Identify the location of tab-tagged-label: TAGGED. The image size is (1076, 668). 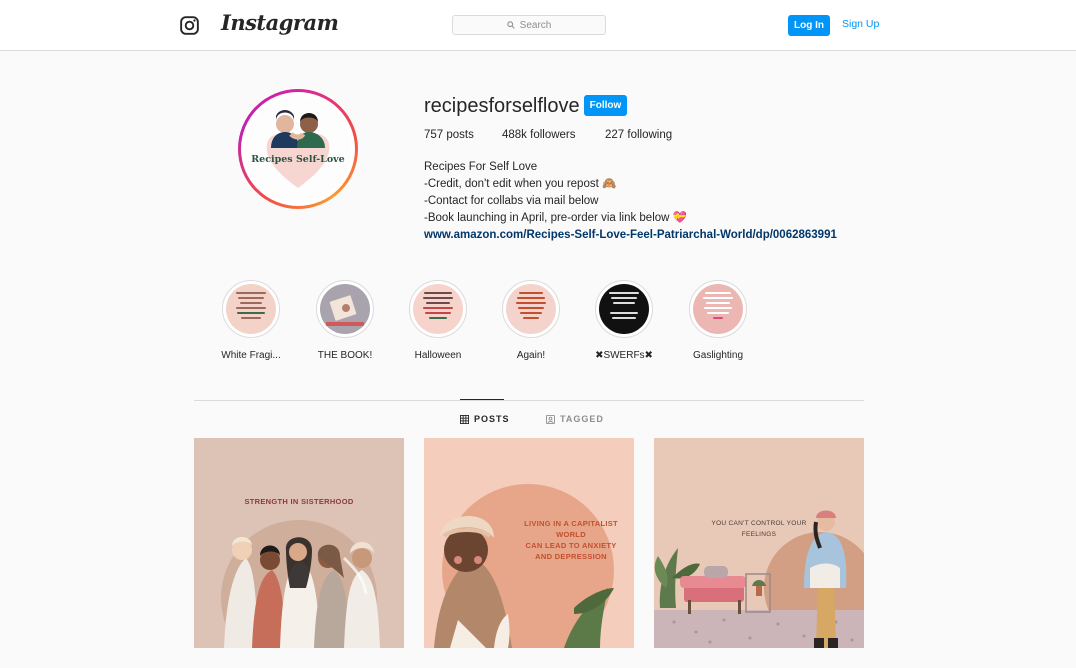
(582, 419).